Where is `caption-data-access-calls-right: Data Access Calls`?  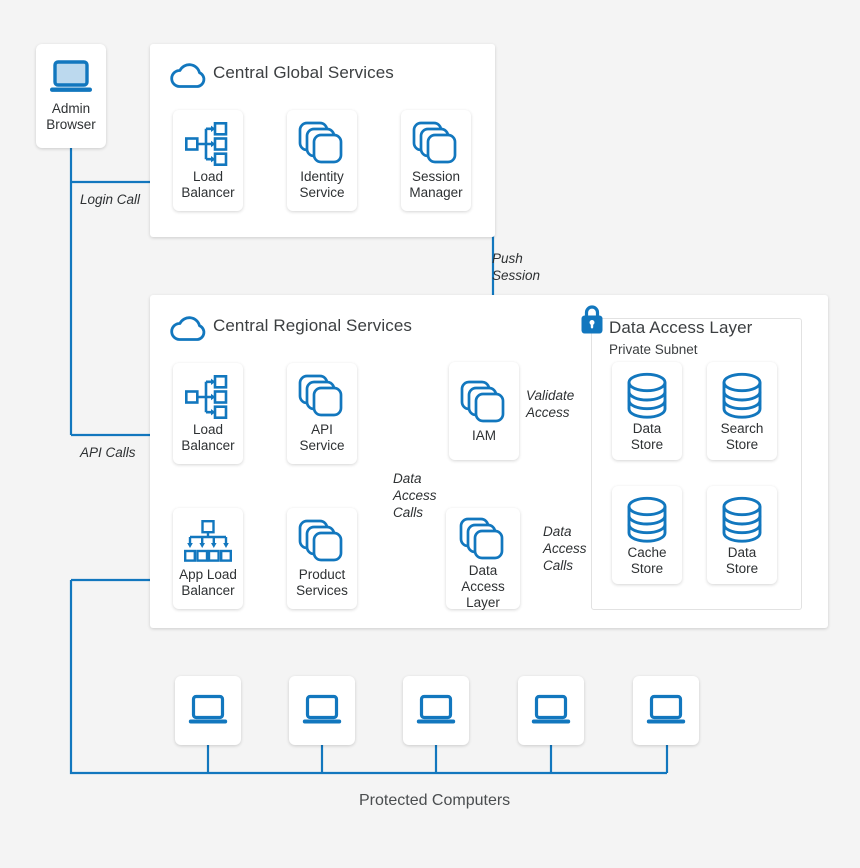 caption-data-access-calls-right: Data Access Calls is located at coordinates (565, 548).